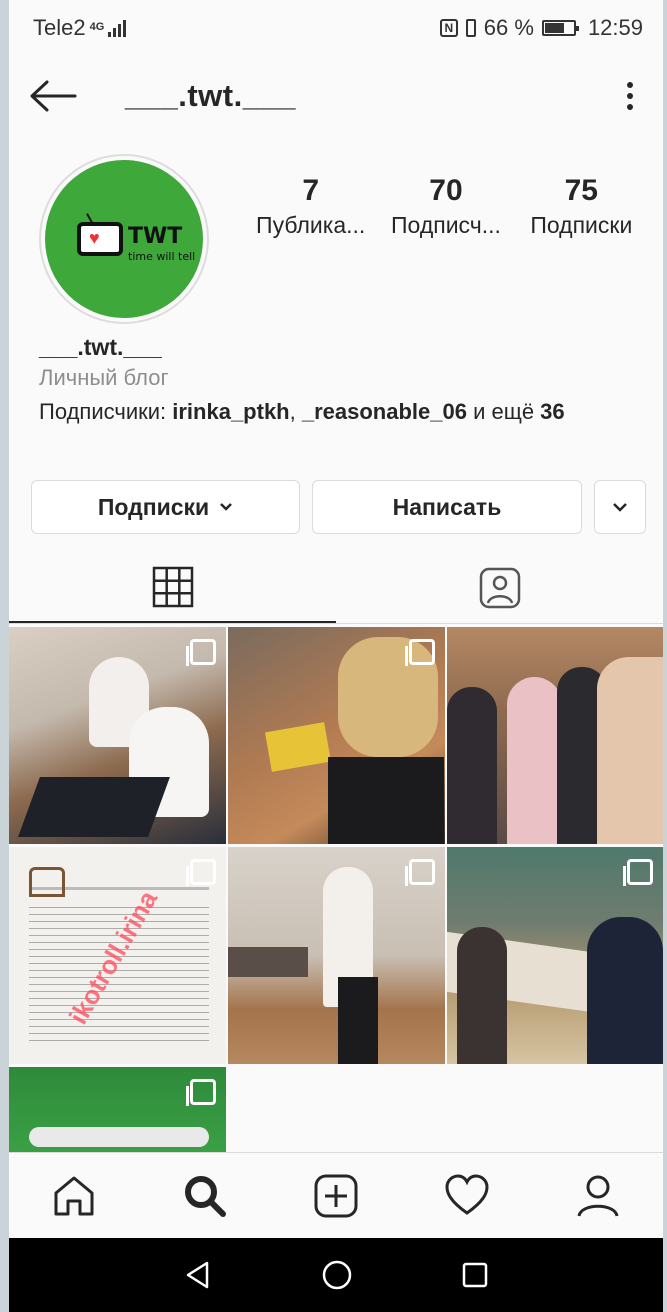 The image size is (667, 1312). I want to click on heart-icon, so click(467, 1194).